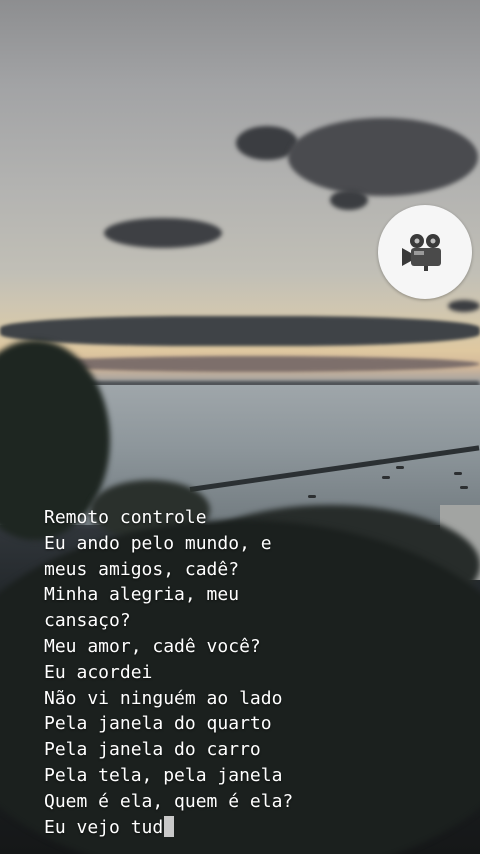 The image size is (480, 854). I want to click on lyric-line: cansaço?, so click(87, 621).